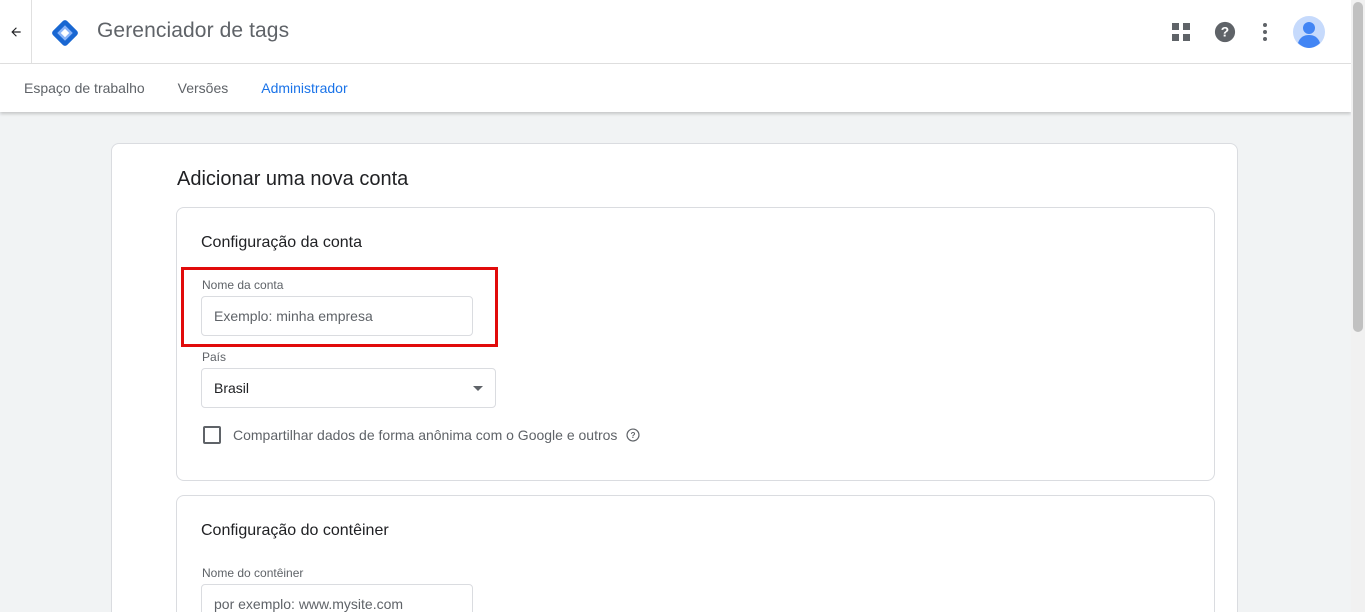 This screenshot has width=1365, height=612. Describe the element at coordinates (281, 242) in the screenshot. I see `account-settings-title: Configuração da conta` at that location.